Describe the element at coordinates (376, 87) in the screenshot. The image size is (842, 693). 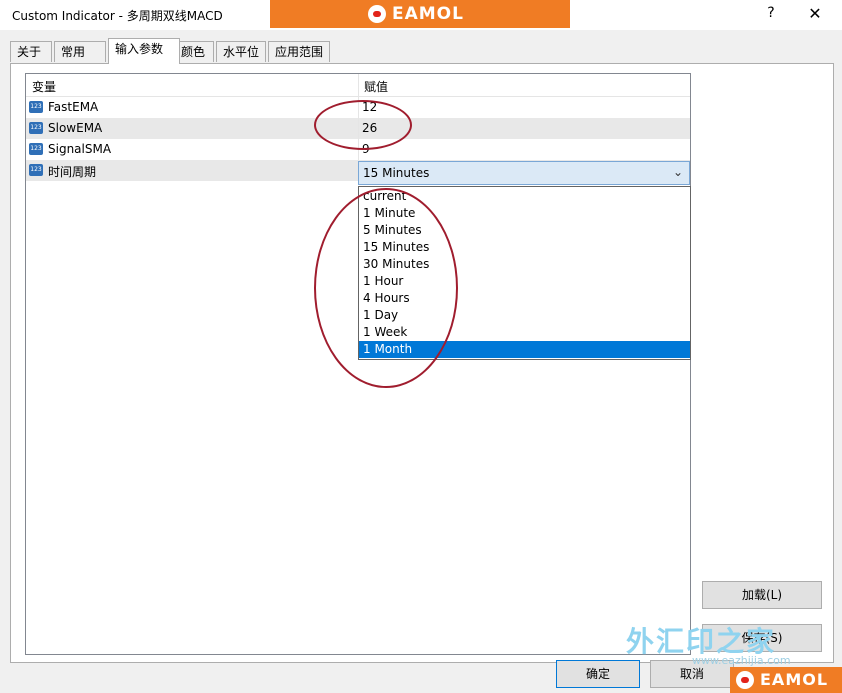
I see `header-value: 赋值` at that location.